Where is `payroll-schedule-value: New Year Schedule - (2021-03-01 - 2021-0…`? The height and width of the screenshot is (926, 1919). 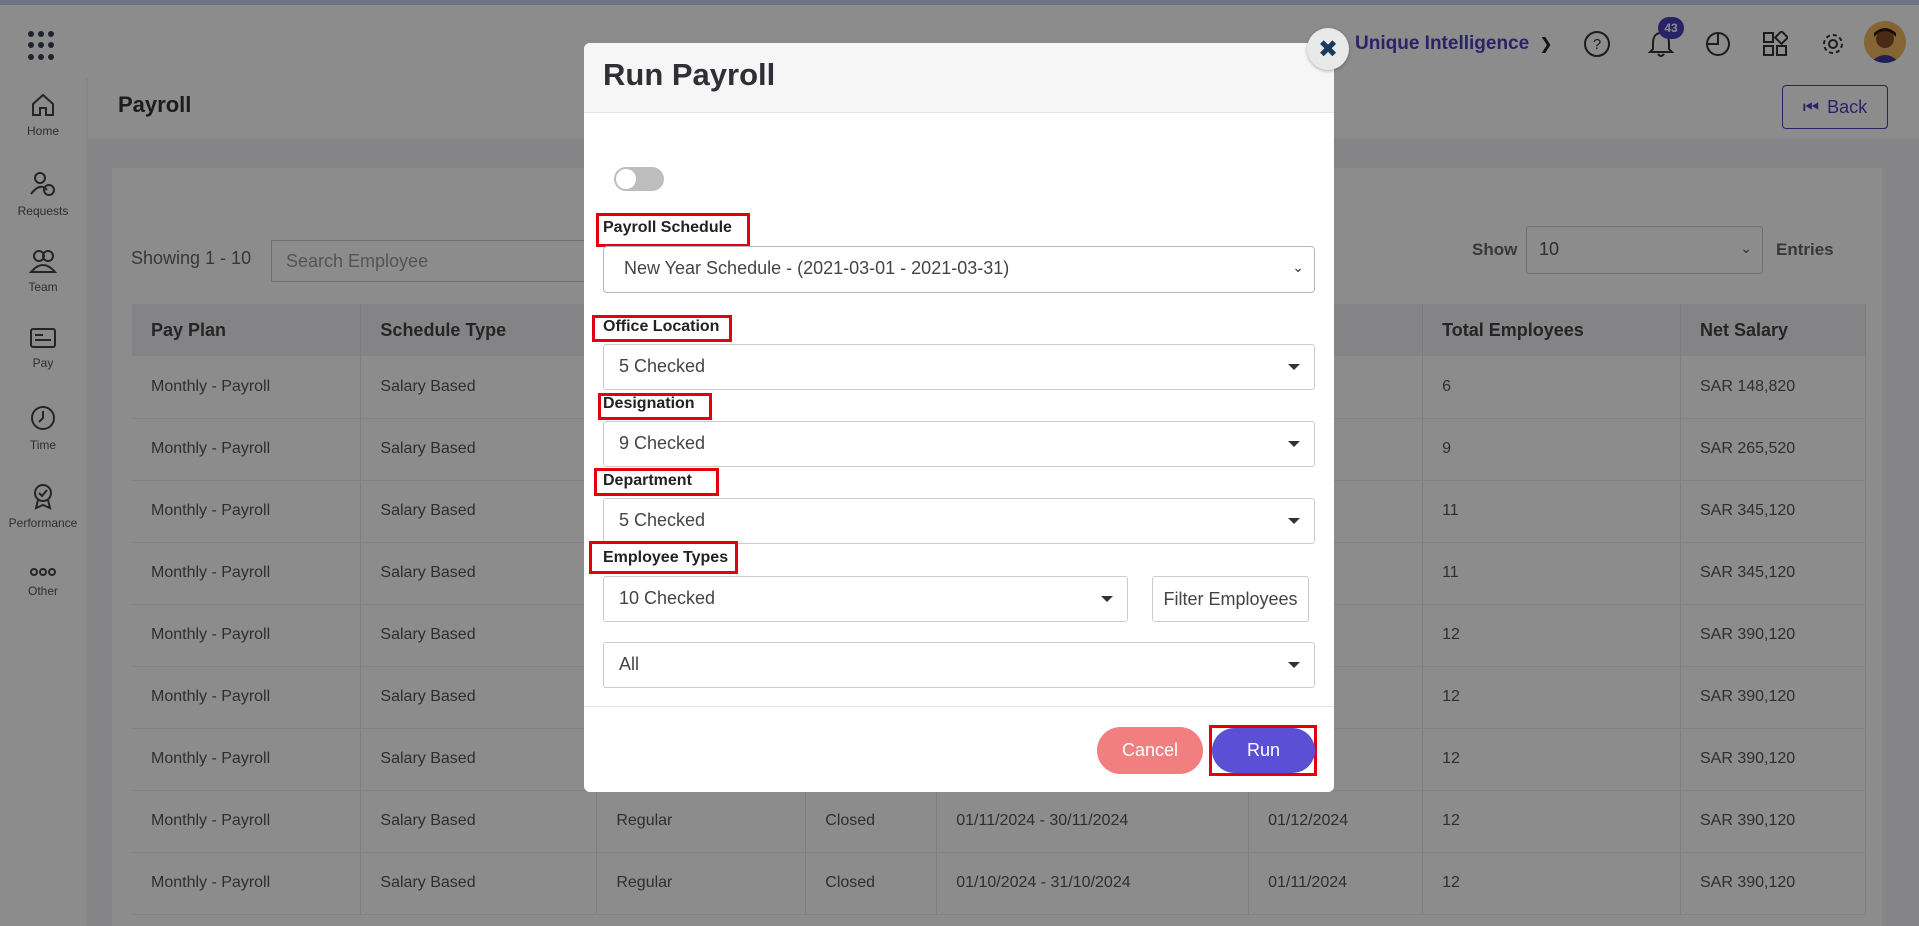 payroll-schedule-value: New Year Schedule - (2021-03-01 - 2021-0… is located at coordinates (817, 268).